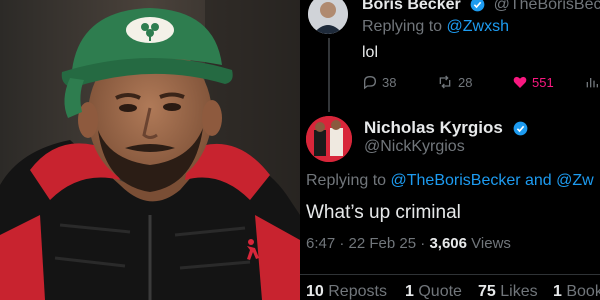 Image resolution: width=600 pixels, height=300 pixels. What do you see at coordinates (315, 291) in the screenshot?
I see `reposts-count: 10` at bounding box center [315, 291].